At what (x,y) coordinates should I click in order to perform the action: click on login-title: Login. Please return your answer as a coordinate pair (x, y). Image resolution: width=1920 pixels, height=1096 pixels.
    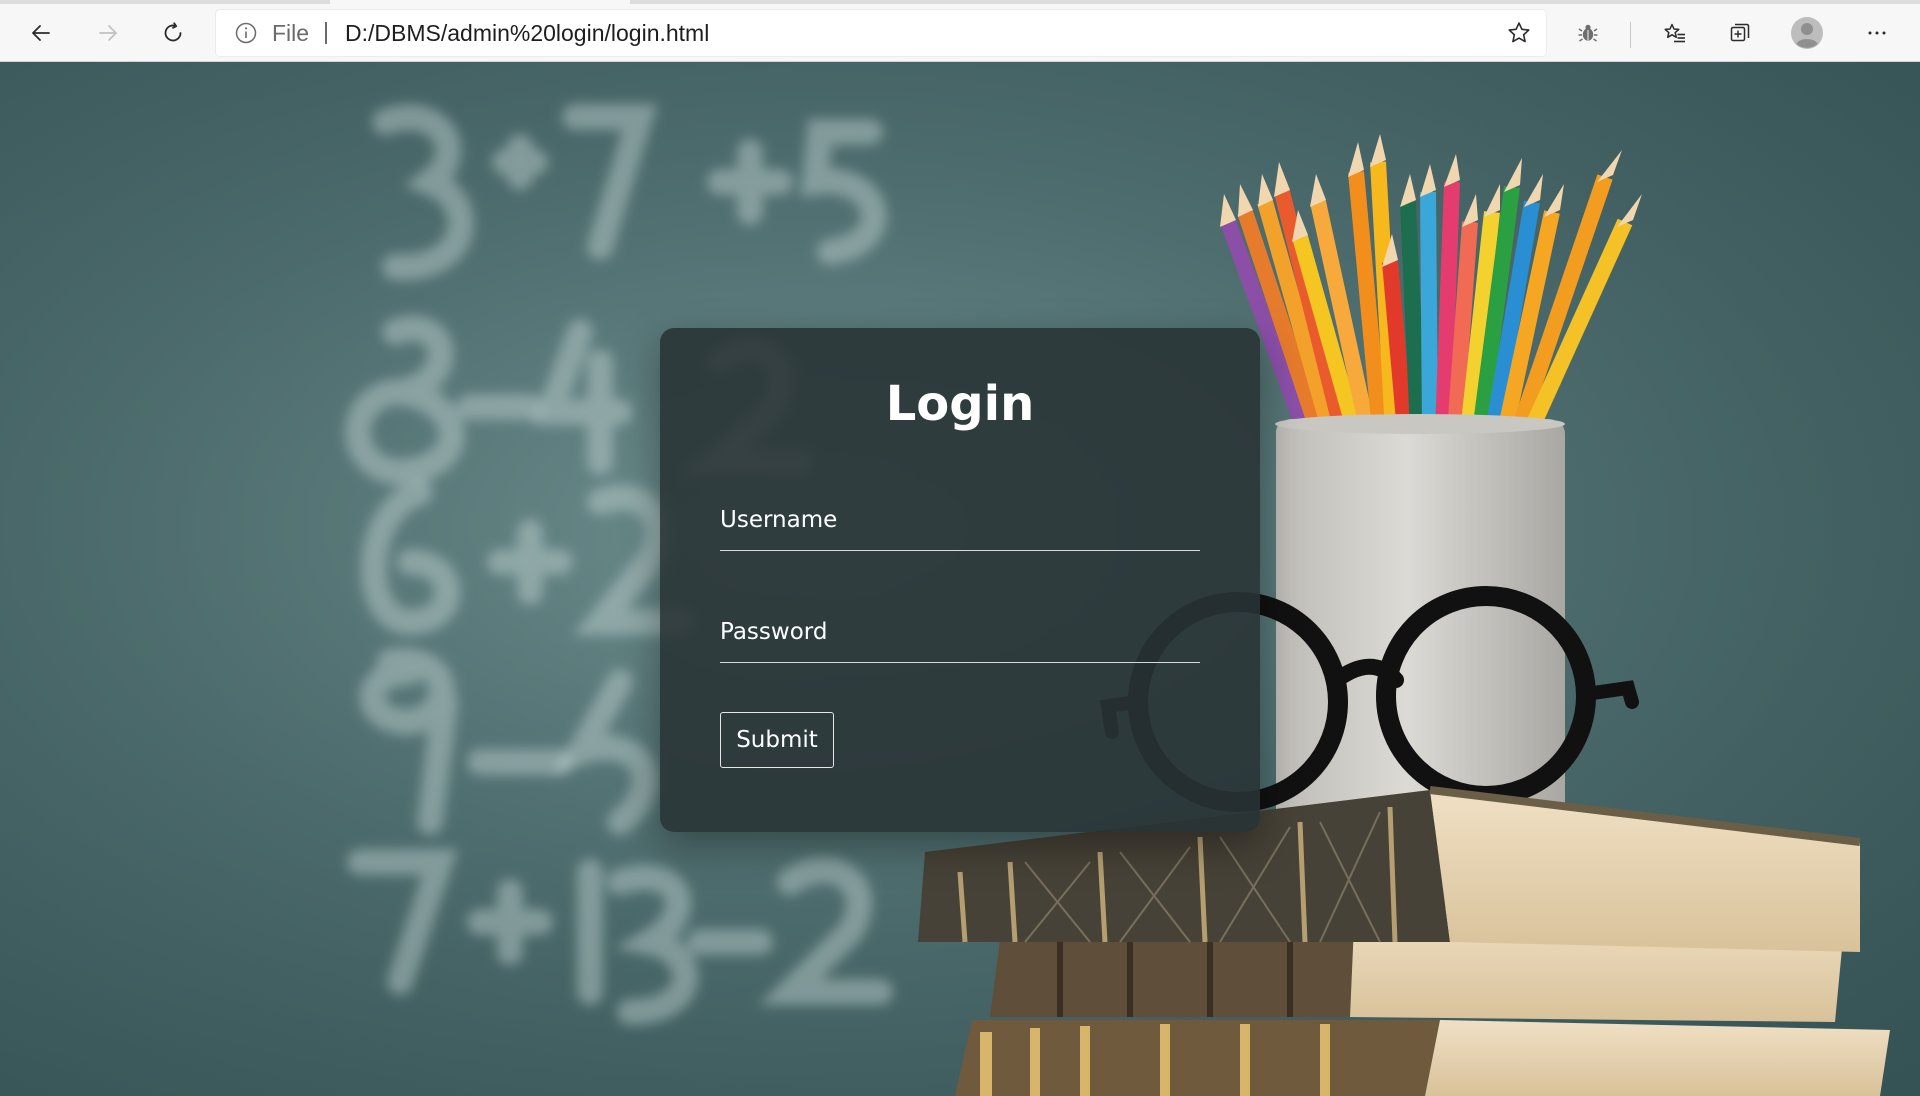
    Looking at the image, I should click on (960, 404).